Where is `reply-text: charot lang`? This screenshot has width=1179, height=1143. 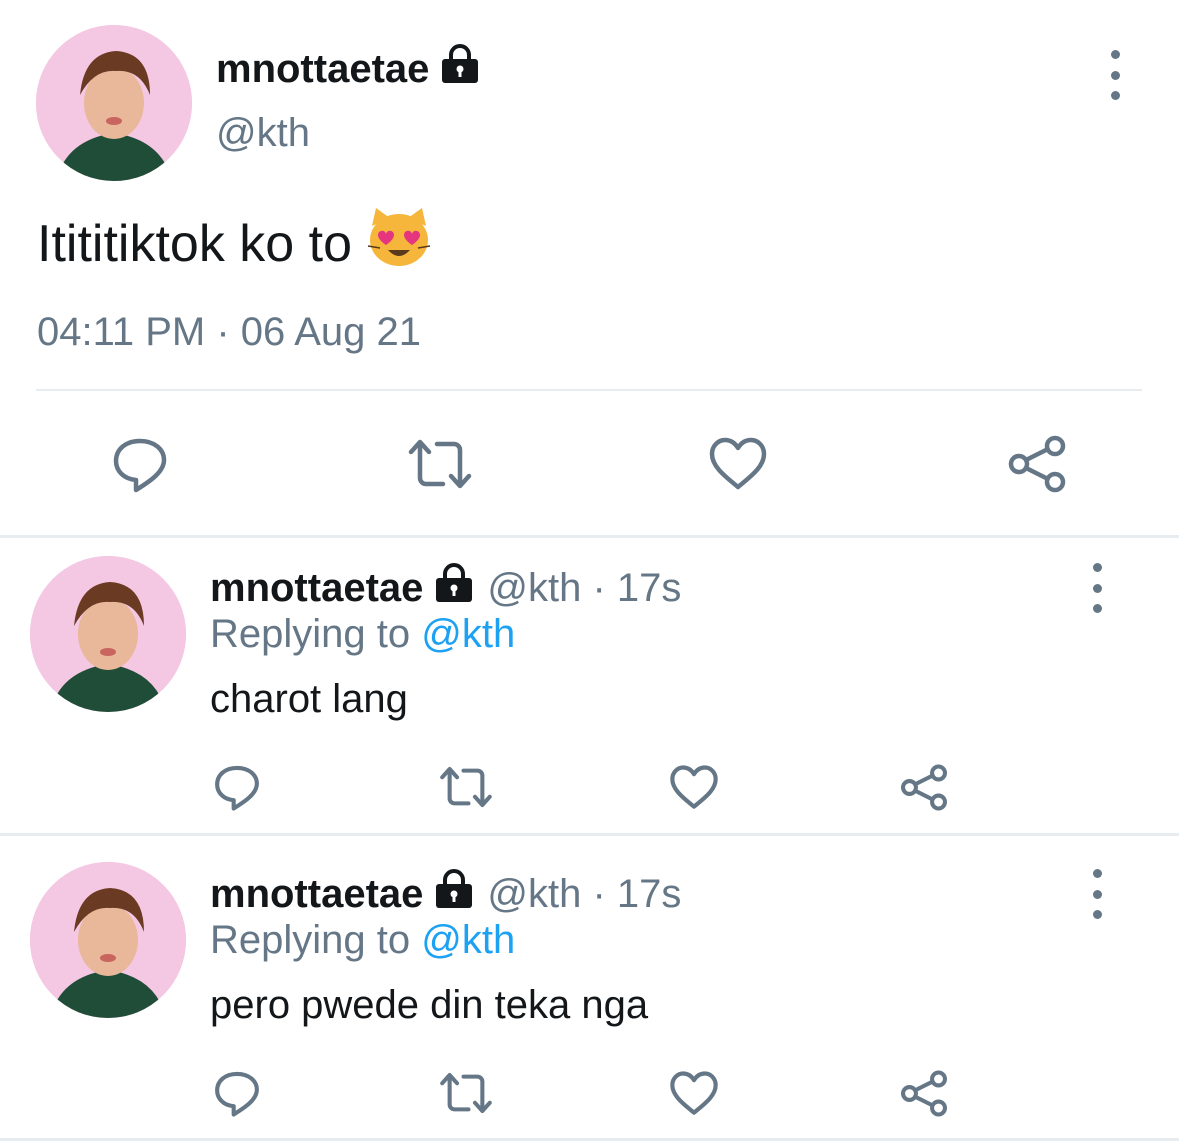
reply-text: charot lang is located at coordinates (309, 699).